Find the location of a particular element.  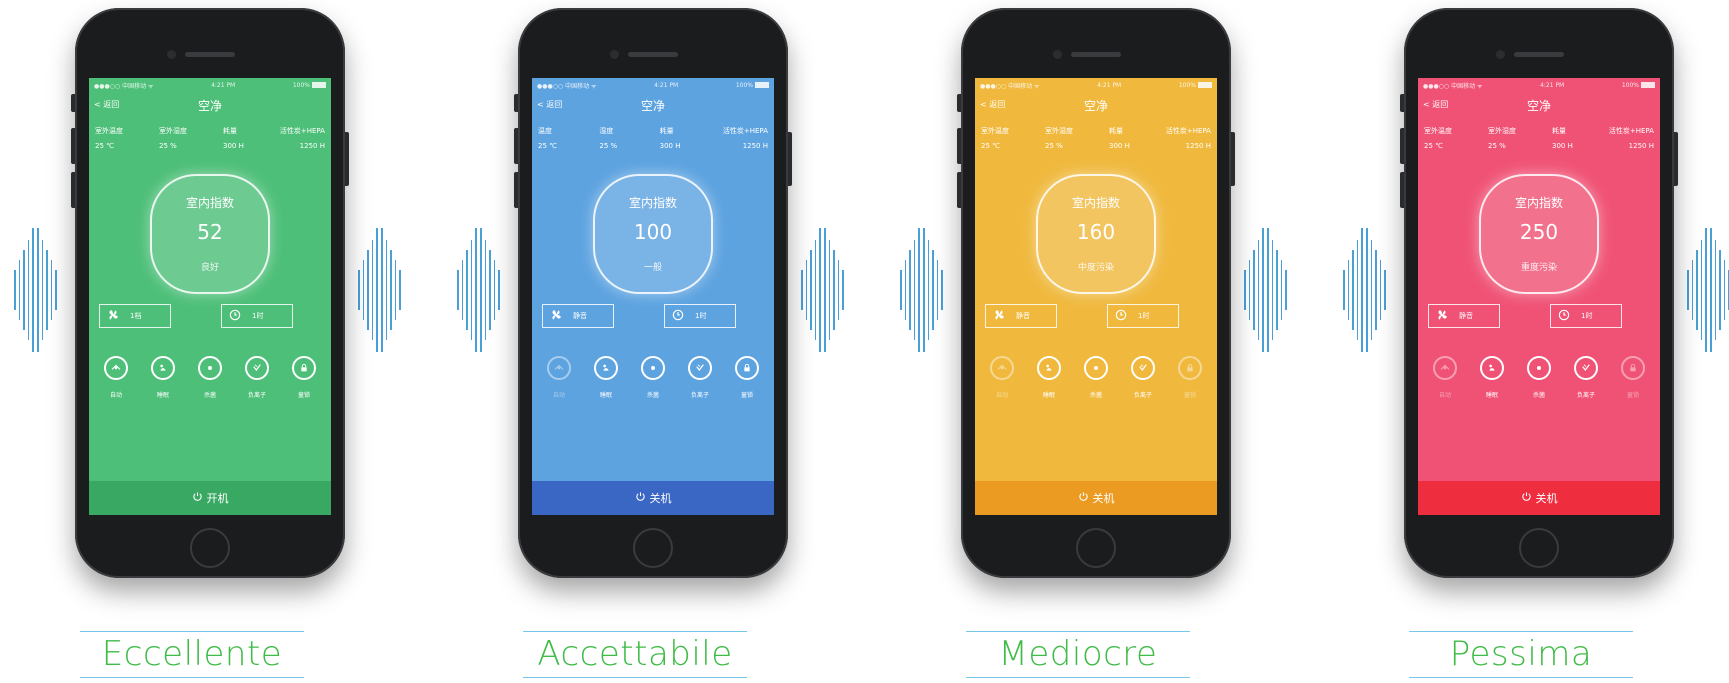

stat-item: 耗量 300 H is located at coordinates (670, 138).